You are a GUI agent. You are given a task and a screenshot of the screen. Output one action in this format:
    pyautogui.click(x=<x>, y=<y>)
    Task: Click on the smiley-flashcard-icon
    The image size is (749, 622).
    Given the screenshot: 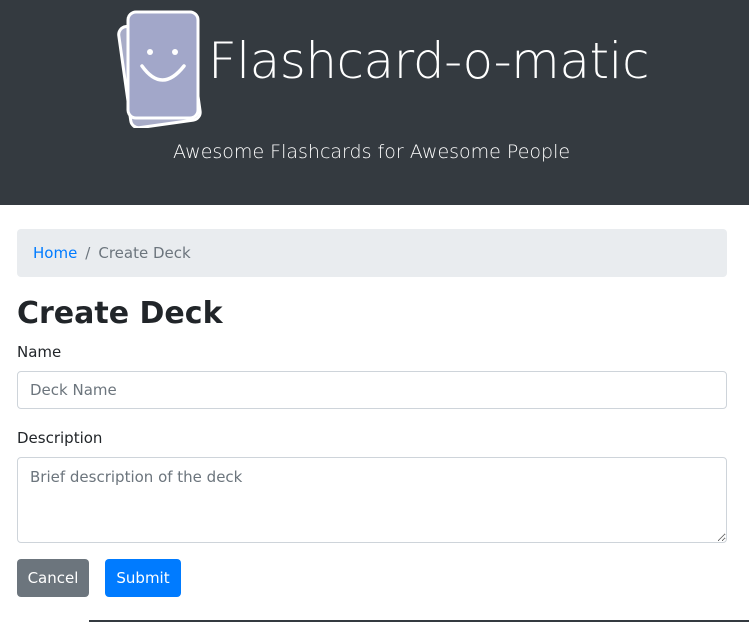 What is the action you would take?
    pyautogui.click(x=159, y=69)
    